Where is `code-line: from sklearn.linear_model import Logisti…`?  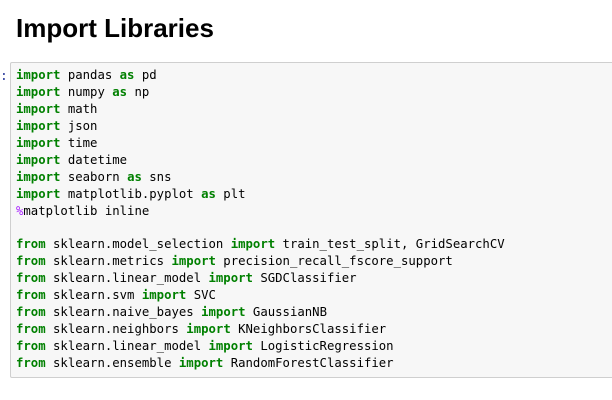 code-line: from sklearn.linear_model import Logisti… is located at coordinates (260, 346).